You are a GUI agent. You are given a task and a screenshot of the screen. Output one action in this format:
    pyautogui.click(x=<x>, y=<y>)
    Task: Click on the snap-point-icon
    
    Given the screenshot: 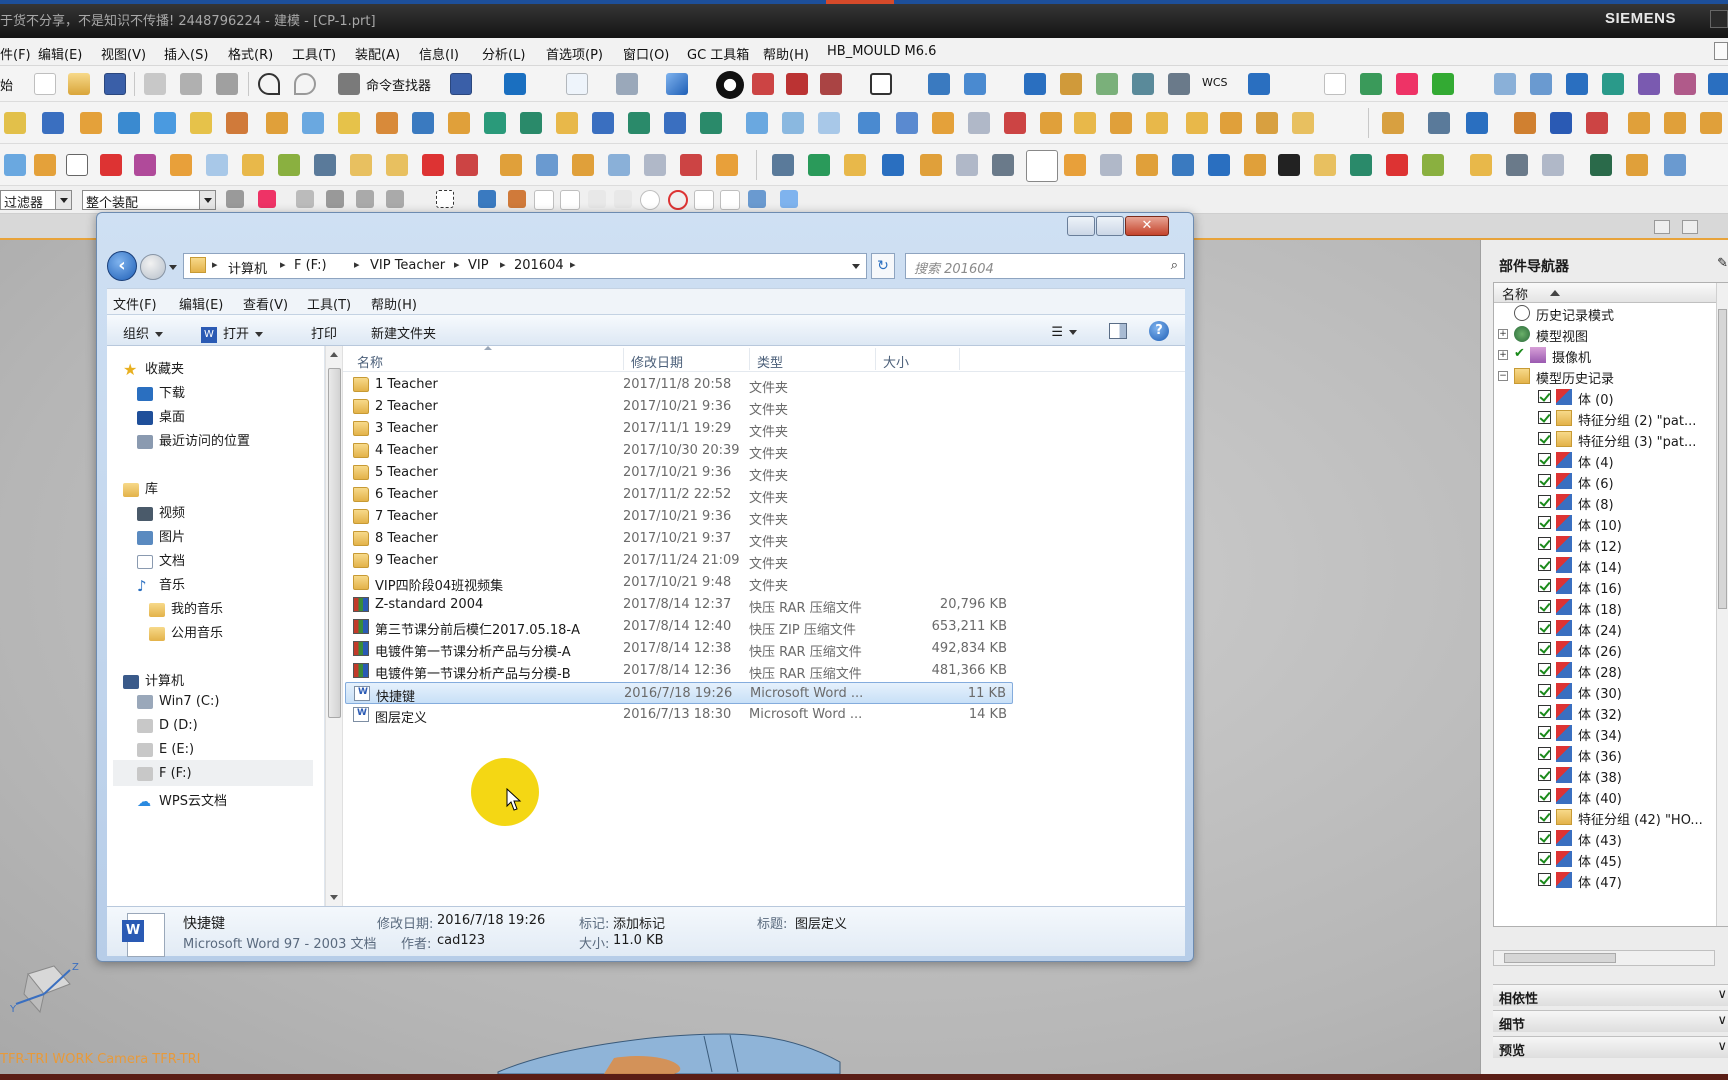 What is the action you would take?
    pyautogui.click(x=487, y=199)
    